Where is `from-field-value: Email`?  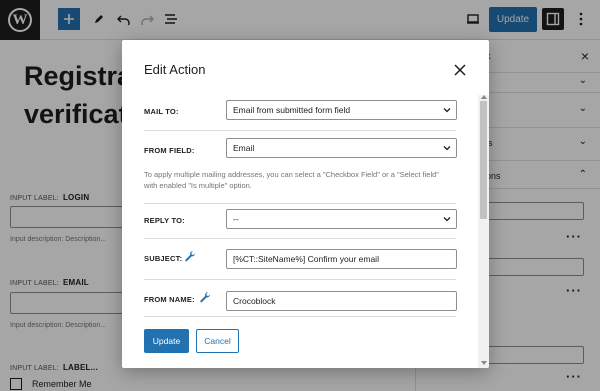
from-field-value: Email is located at coordinates (244, 148).